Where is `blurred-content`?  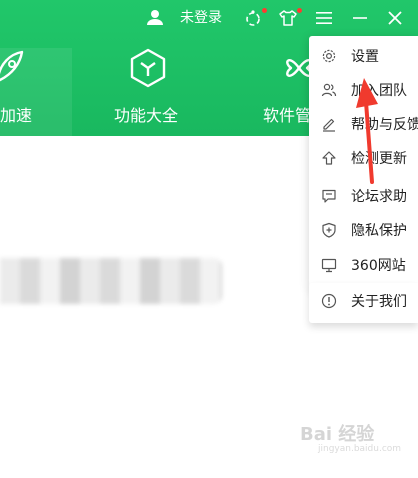
blurred-content is located at coordinates (111, 281).